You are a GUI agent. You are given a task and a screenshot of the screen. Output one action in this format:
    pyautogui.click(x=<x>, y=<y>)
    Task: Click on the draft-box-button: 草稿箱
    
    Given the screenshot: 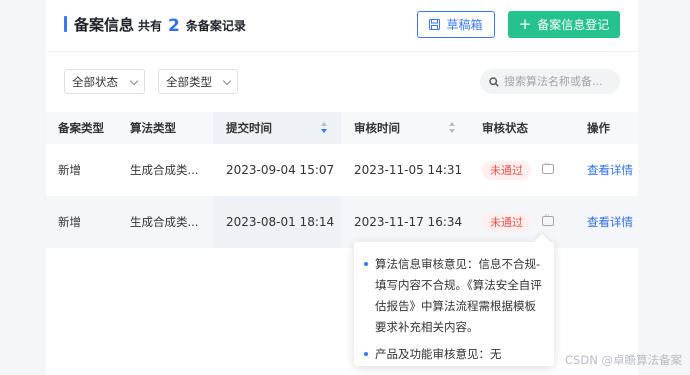 What is the action you would take?
    pyautogui.click(x=456, y=24)
    